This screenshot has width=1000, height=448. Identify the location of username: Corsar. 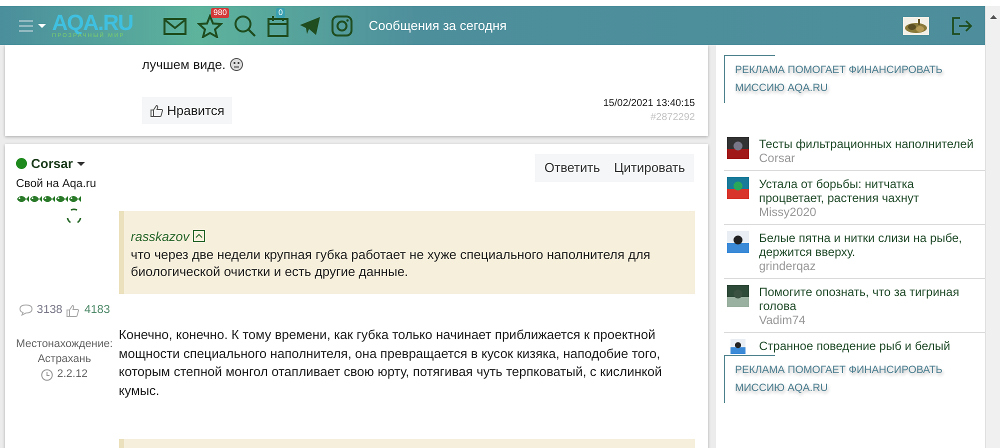
(52, 164).